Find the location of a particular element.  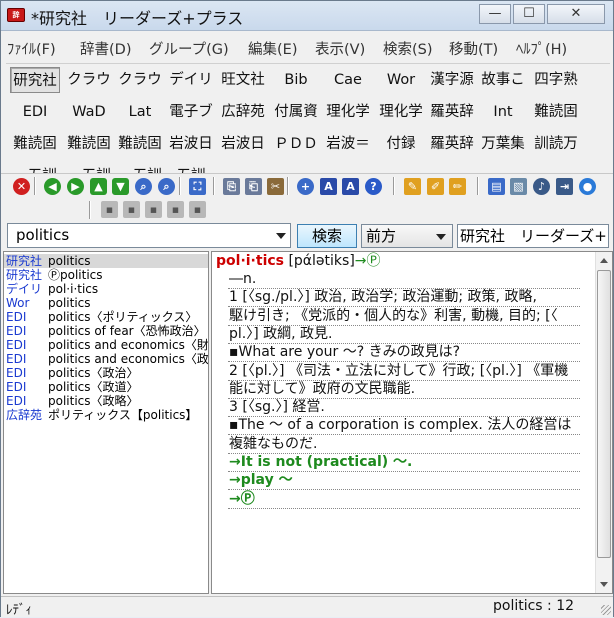

dictionary-button: 漢字源 is located at coordinates (452, 80).